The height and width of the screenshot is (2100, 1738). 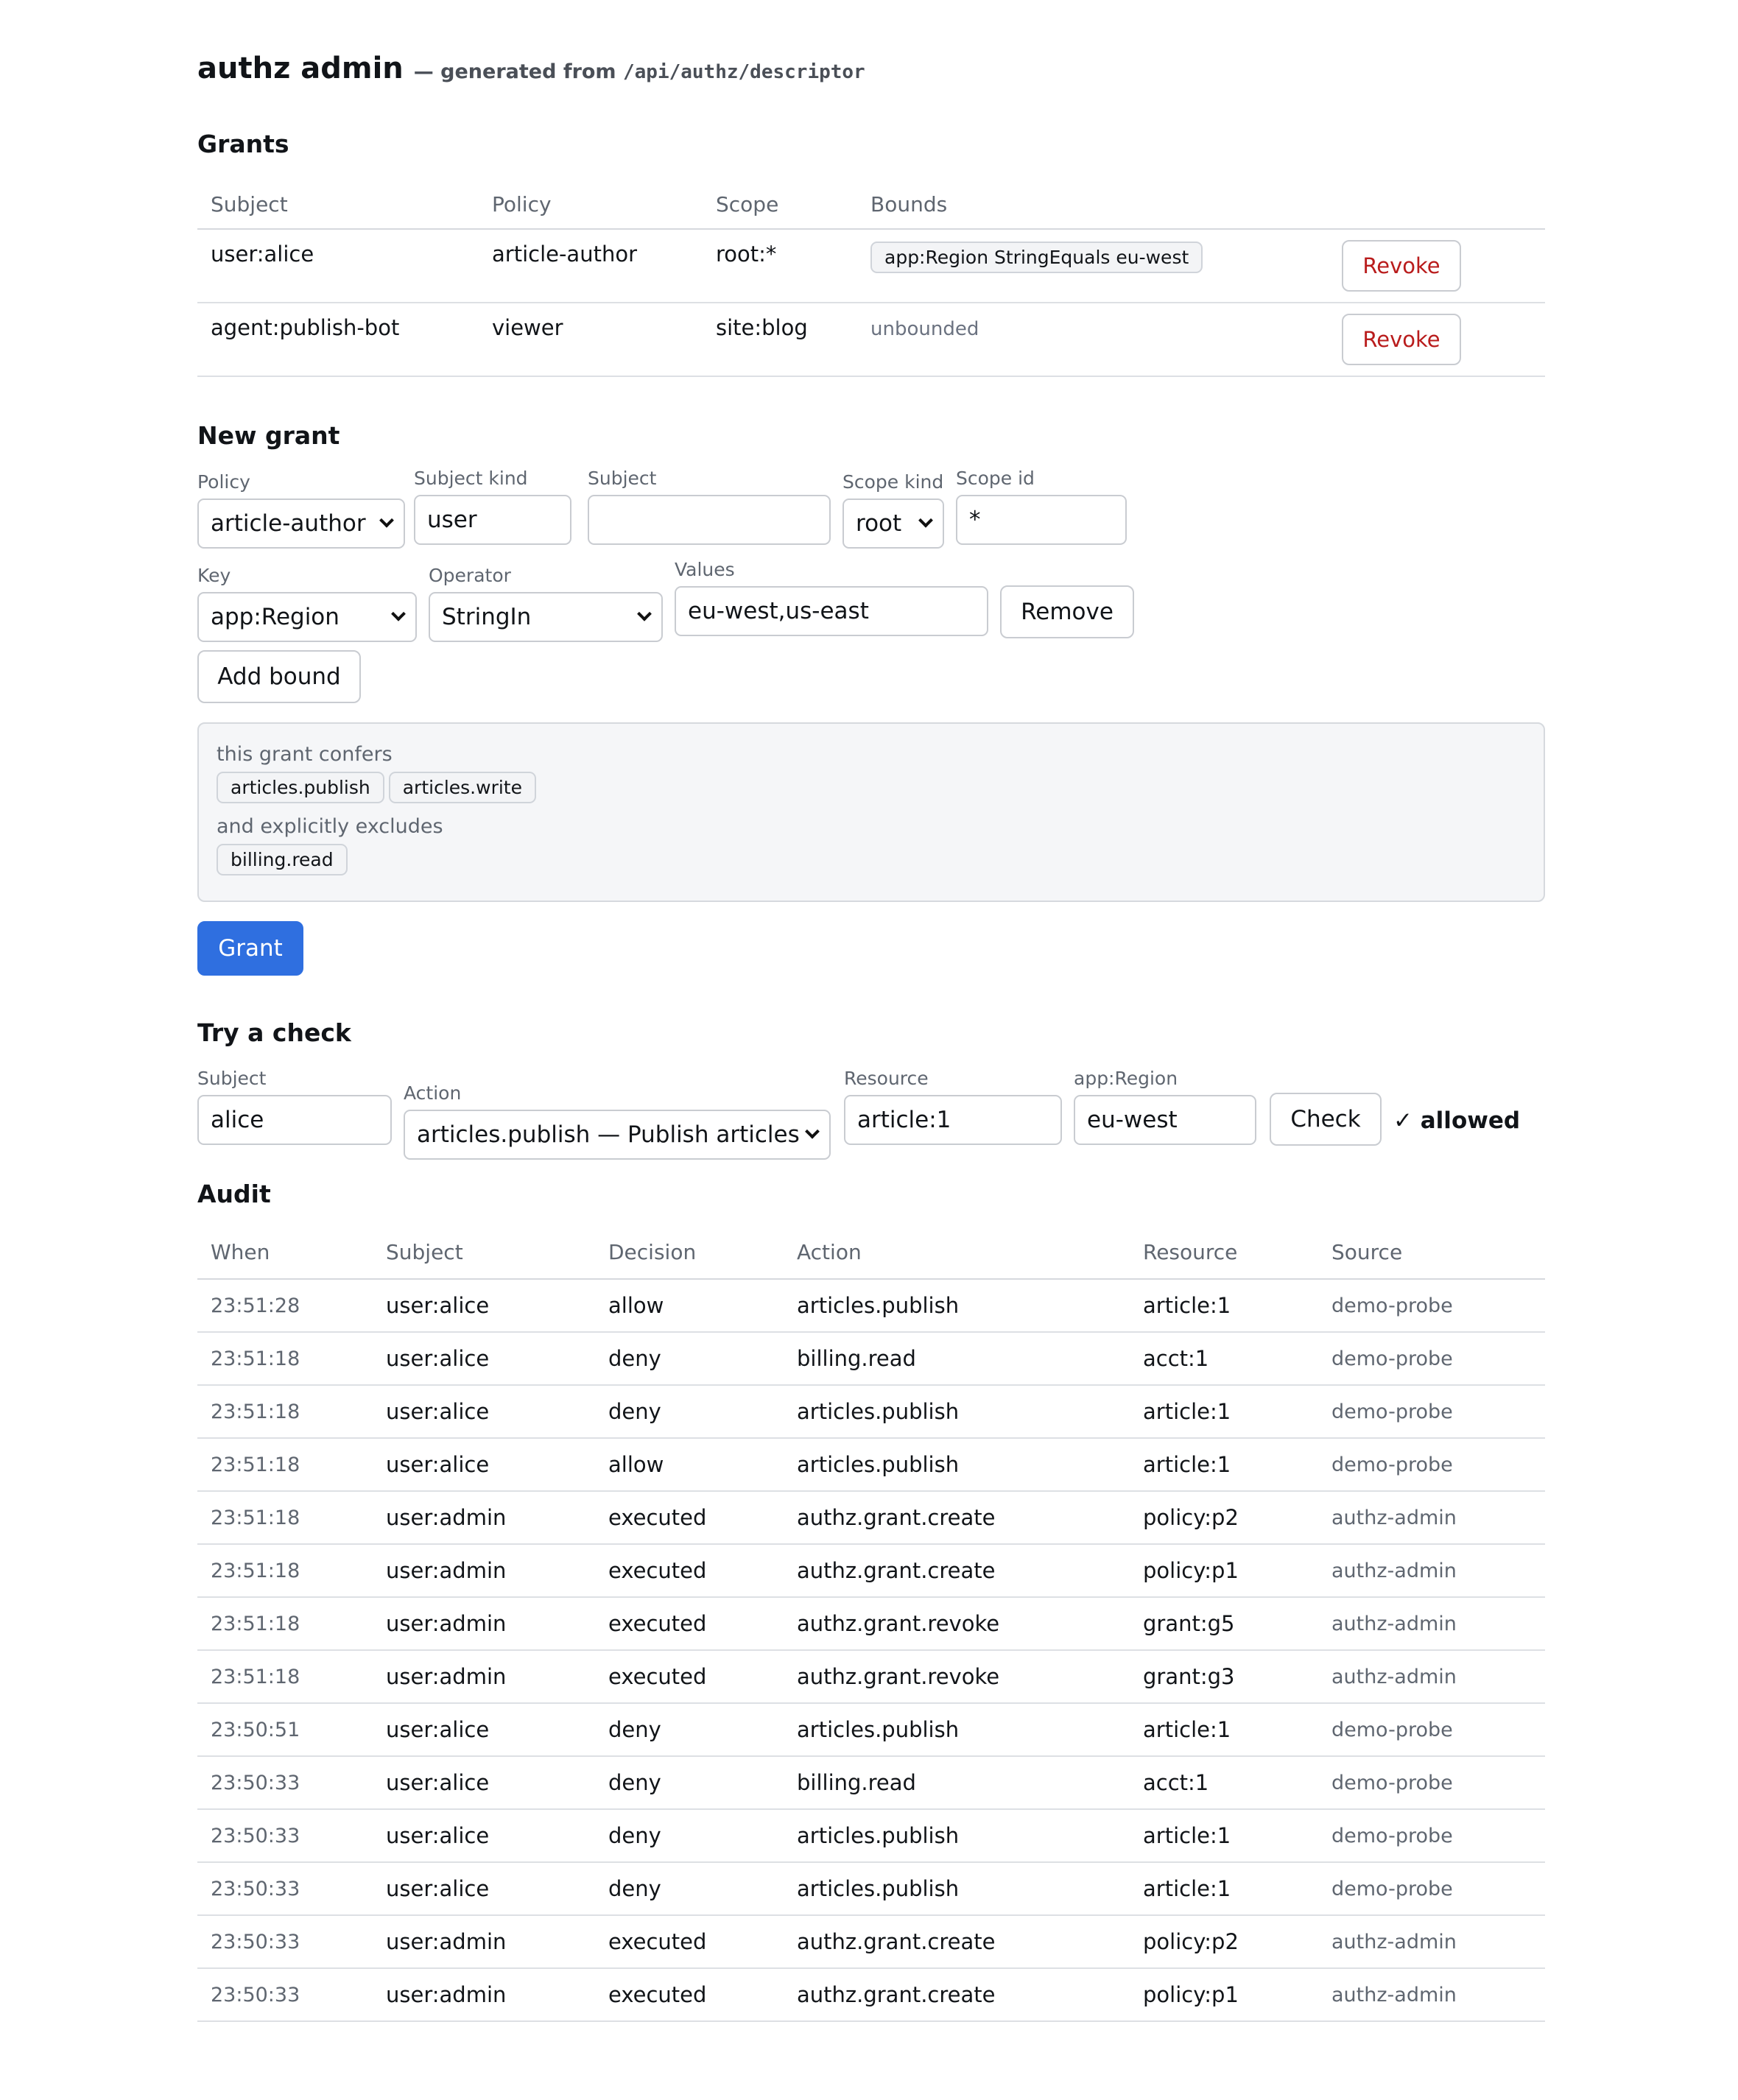 What do you see at coordinates (995, 478) in the screenshot?
I see `scope-id-label: Scope id` at bounding box center [995, 478].